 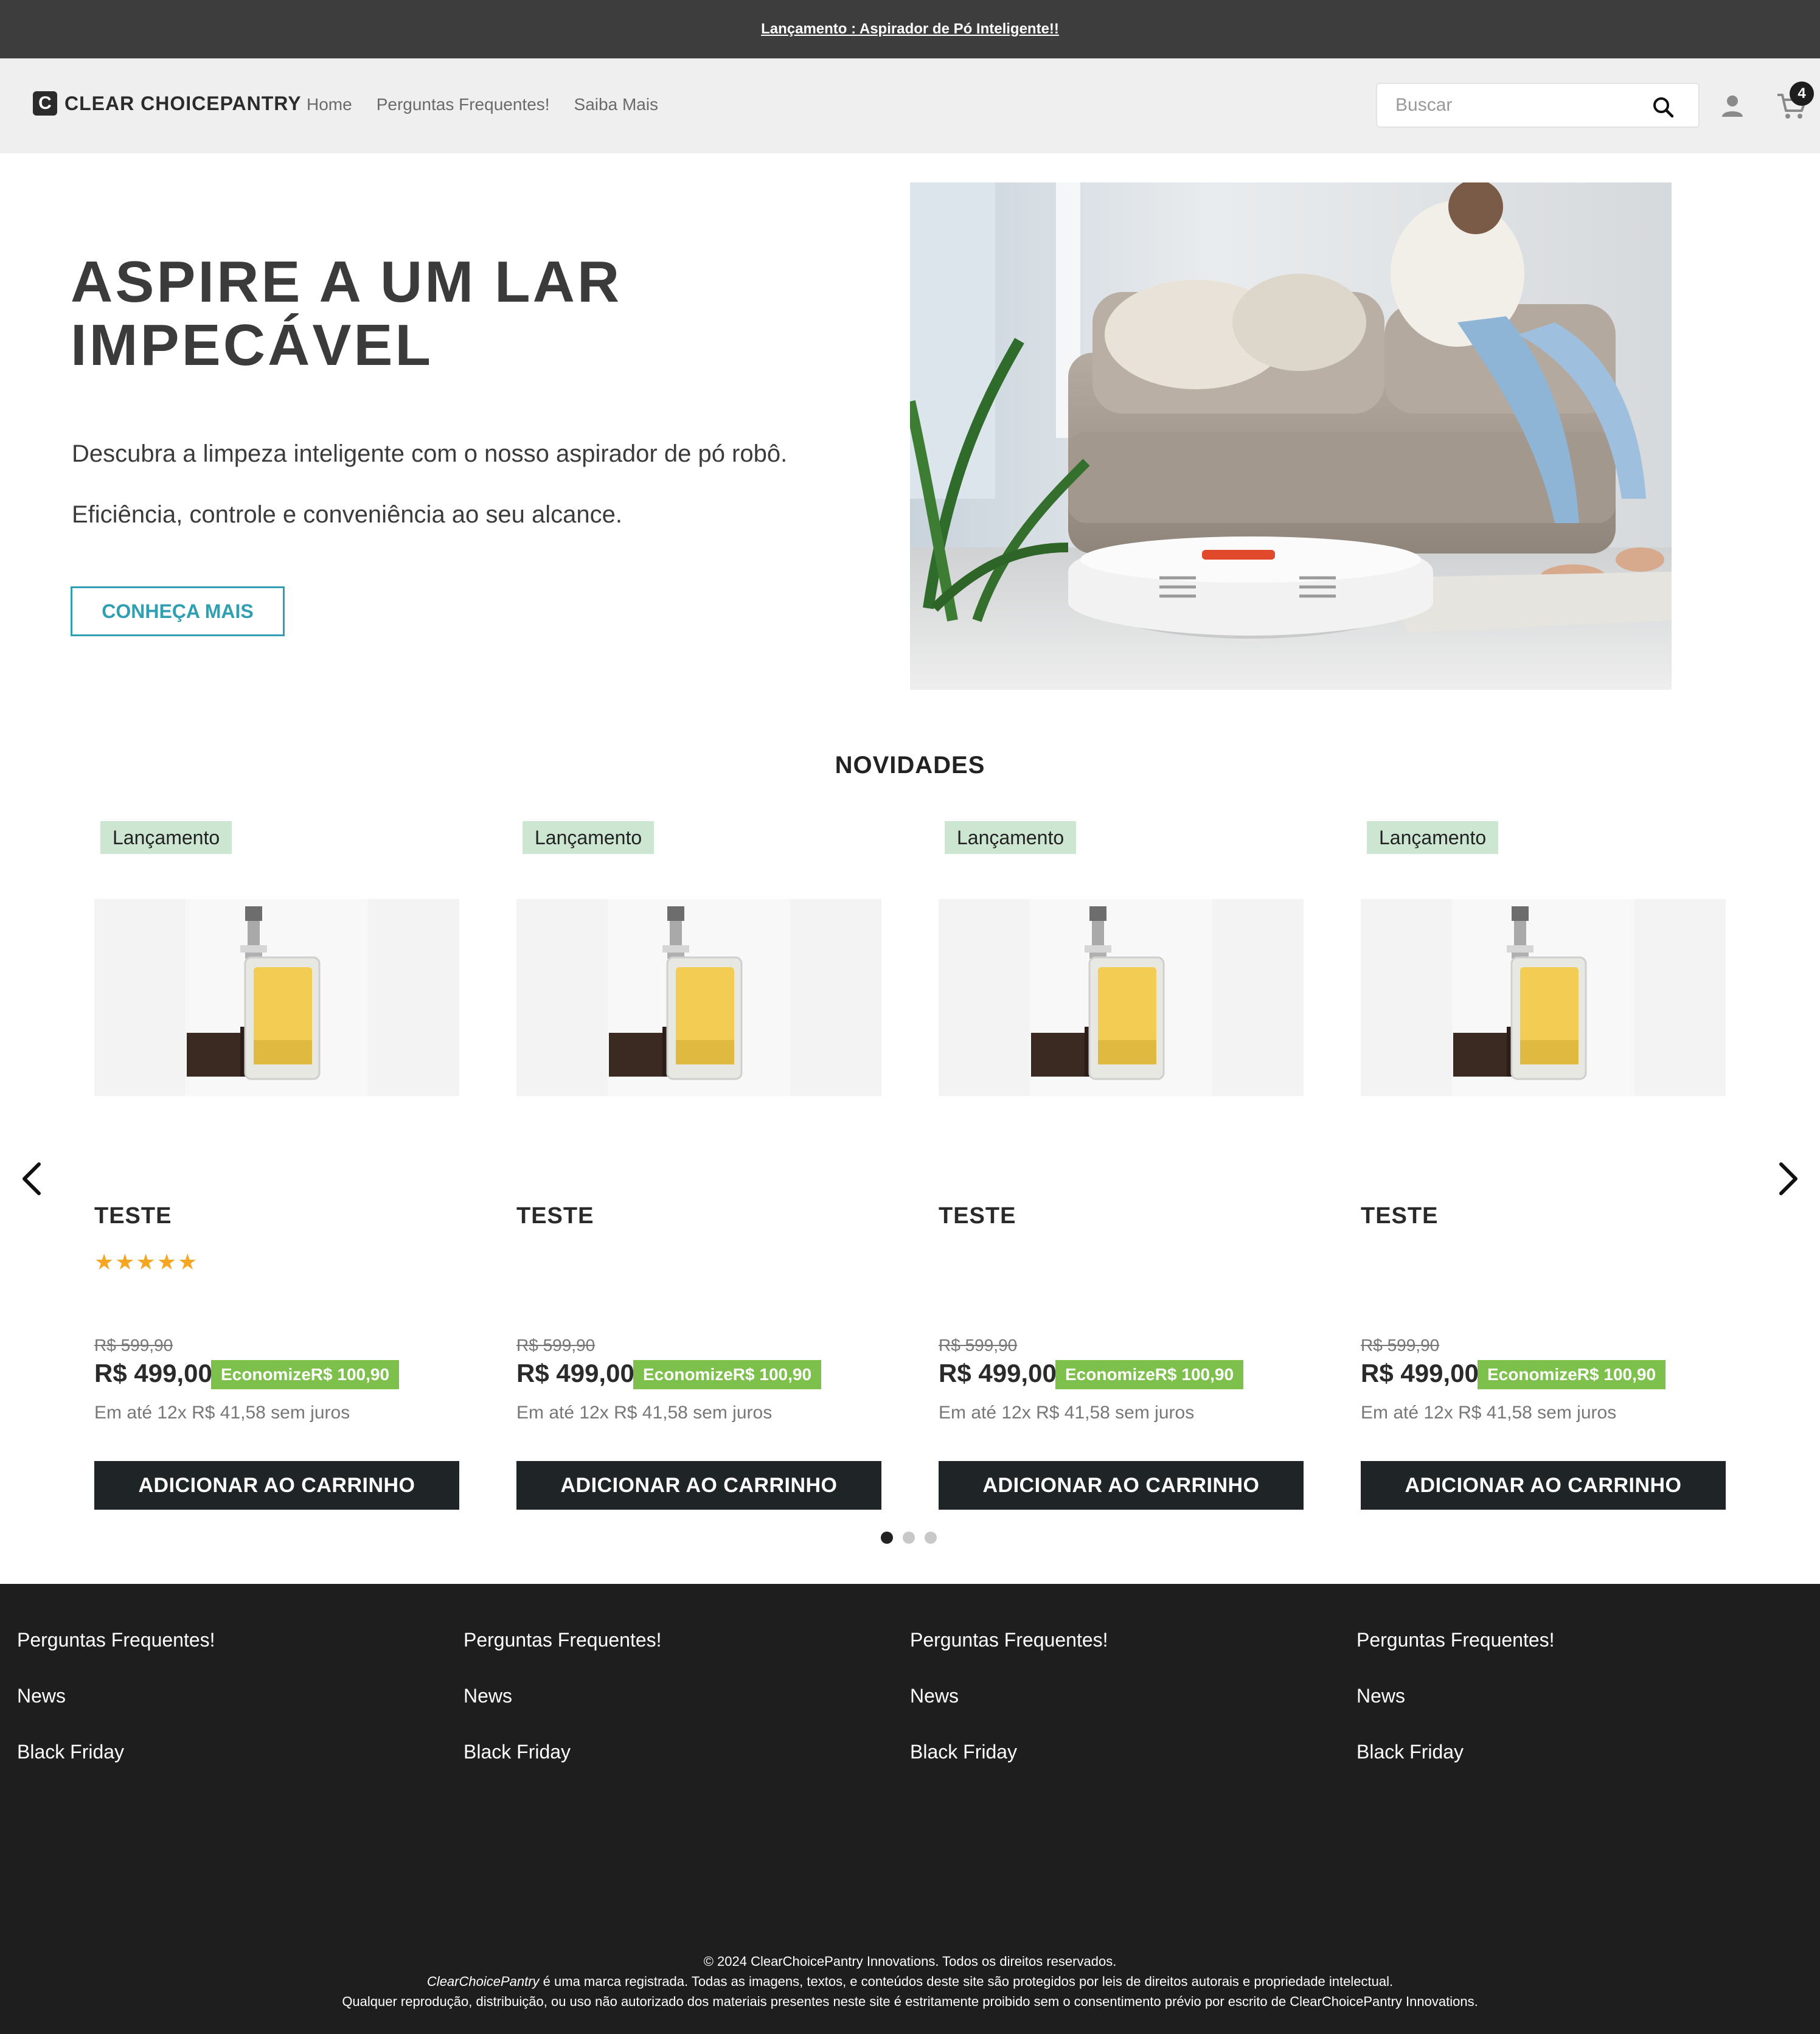 What do you see at coordinates (463, 104) in the screenshot?
I see `nav-faq: Perguntas Frequentes!` at bounding box center [463, 104].